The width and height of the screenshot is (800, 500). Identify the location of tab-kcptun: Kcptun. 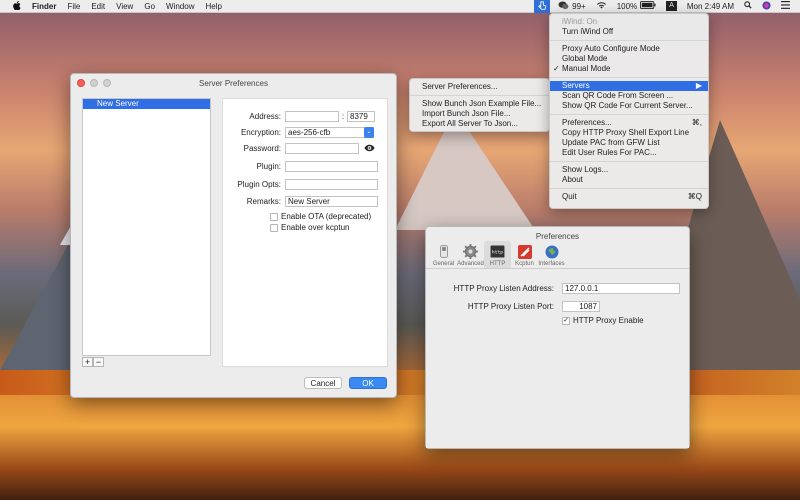
(524, 256).